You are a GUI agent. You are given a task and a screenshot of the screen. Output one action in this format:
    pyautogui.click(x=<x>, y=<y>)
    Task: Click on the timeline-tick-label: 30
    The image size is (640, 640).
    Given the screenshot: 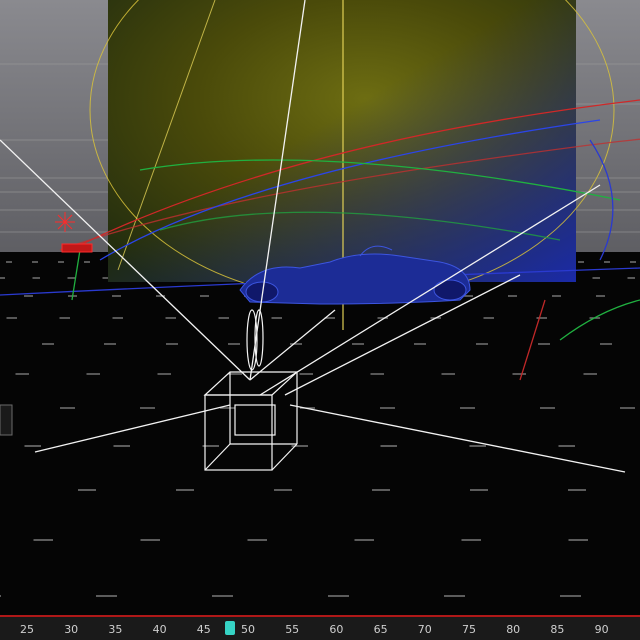 What is the action you would take?
    pyautogui.click(x=71, y=629)
    